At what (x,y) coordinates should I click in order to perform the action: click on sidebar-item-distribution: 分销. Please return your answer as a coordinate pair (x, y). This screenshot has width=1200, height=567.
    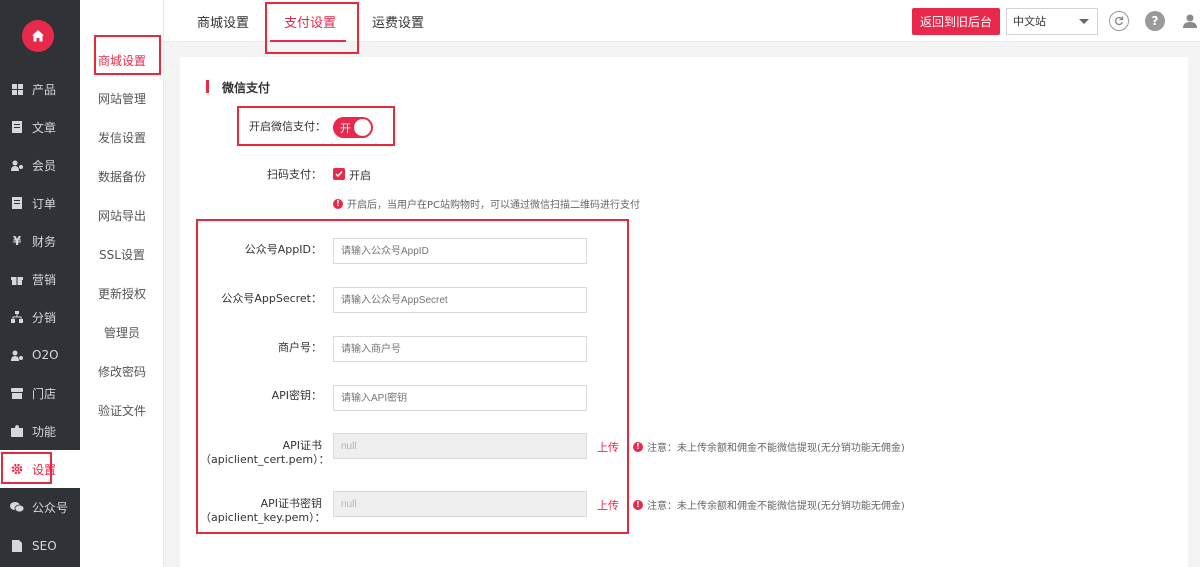
    Looking at the image, I should click on (40, 317).